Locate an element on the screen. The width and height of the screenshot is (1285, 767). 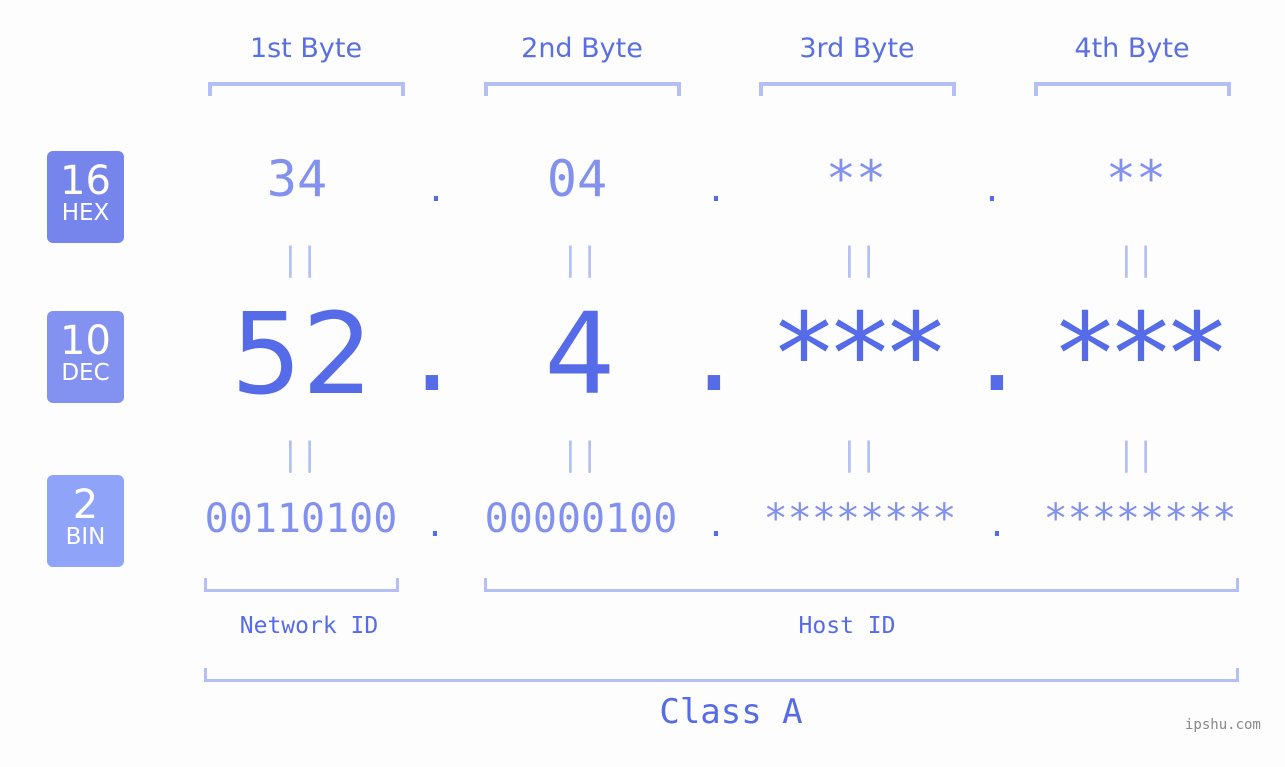
host-id-label: Host ID is located at coordinates (847, 626).